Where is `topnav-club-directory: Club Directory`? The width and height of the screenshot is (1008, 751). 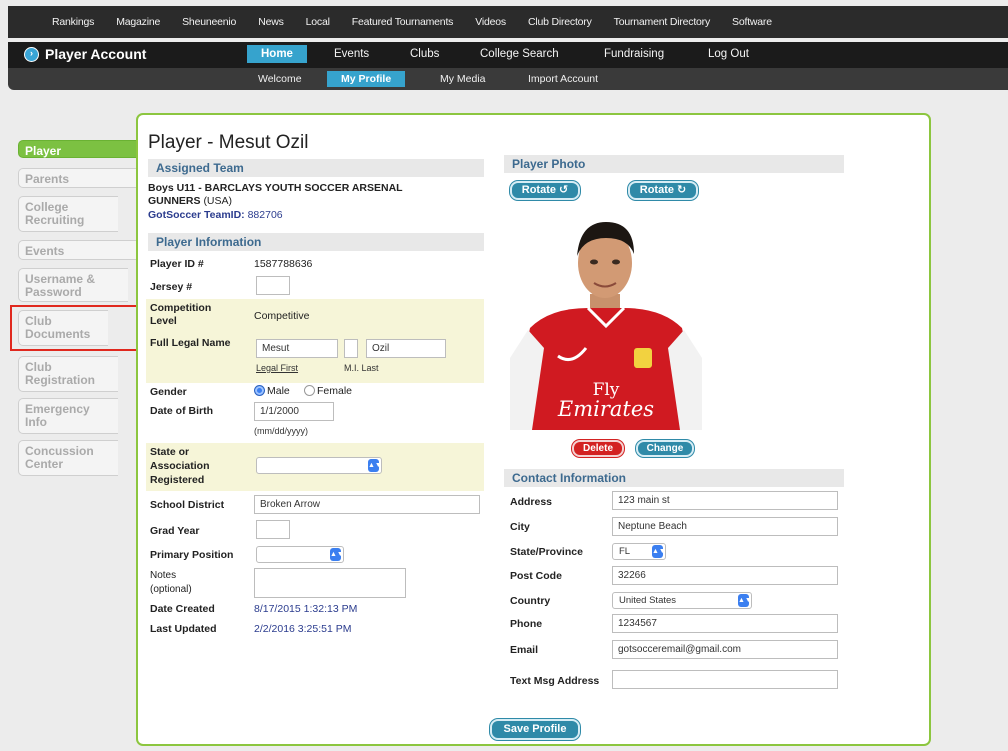 topnav-club-directory: Club Directory is located at coordinates (560, 22).